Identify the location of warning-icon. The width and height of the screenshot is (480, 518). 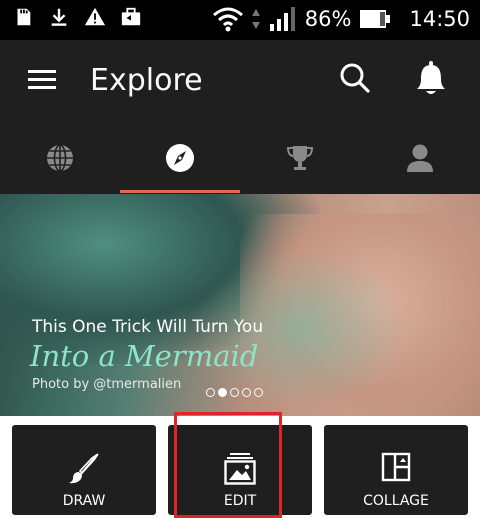
(95, 16).